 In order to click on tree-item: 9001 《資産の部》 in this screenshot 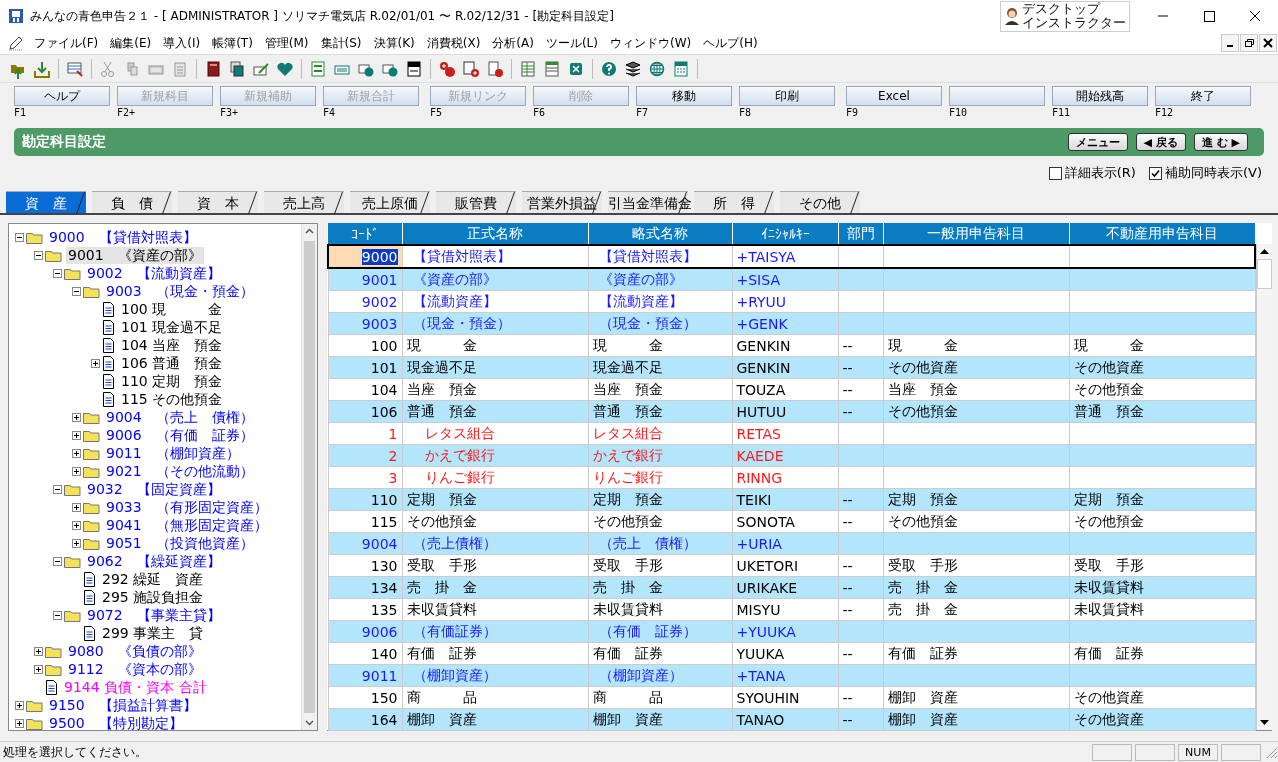, I will do `click(135, 255)`.